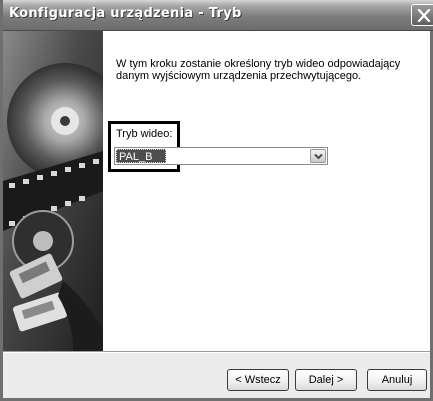 This screenshot has height=401, width=433. Describe the element at coordinates (141, 156) in the screenshot. I see `video-mode-selected-value: PAL_B` at that location.